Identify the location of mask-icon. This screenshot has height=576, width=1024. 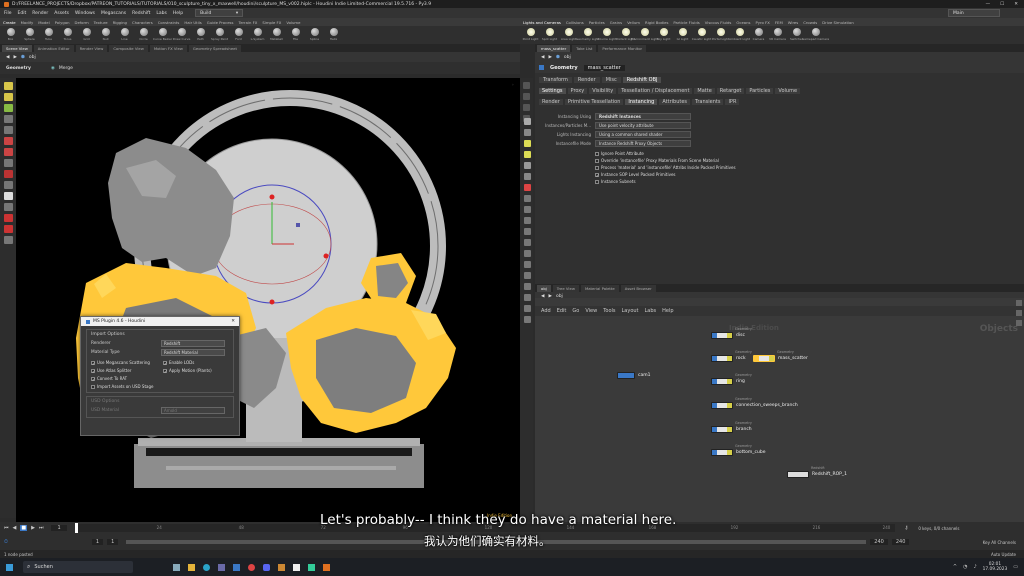
(8, 207).